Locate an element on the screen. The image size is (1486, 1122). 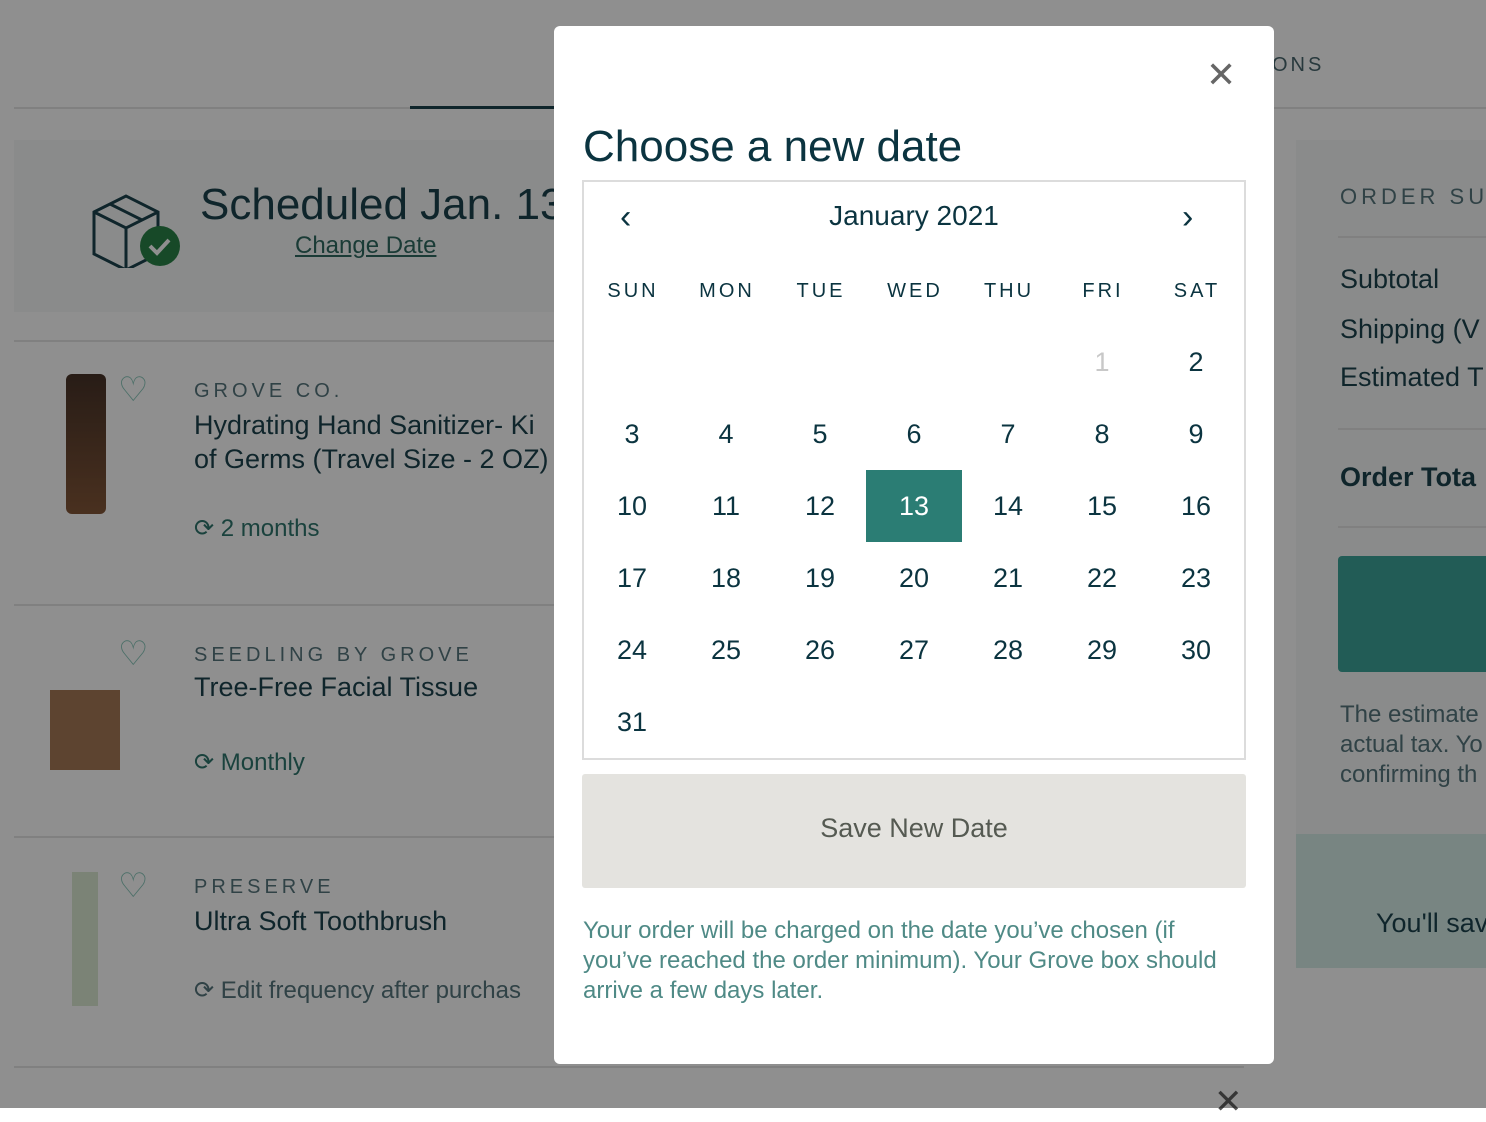
day-22: 22 is located at coordinates (1102, 578).